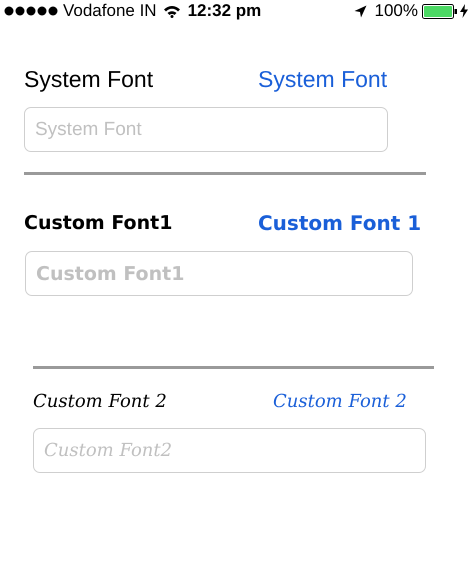  I want to click on battery-icon, so click(440, 11).